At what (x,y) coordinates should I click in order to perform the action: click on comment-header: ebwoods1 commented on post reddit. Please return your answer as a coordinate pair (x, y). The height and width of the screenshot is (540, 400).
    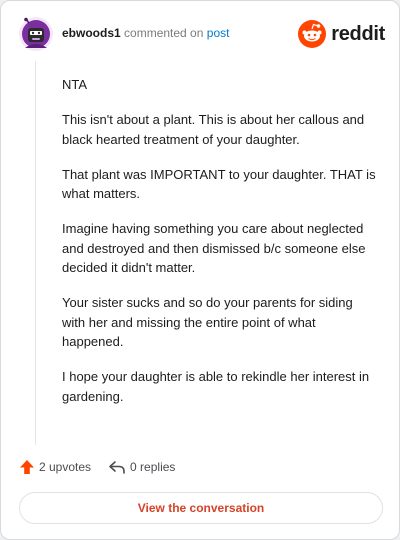
    Looking at the image, I should click on (202, 34).